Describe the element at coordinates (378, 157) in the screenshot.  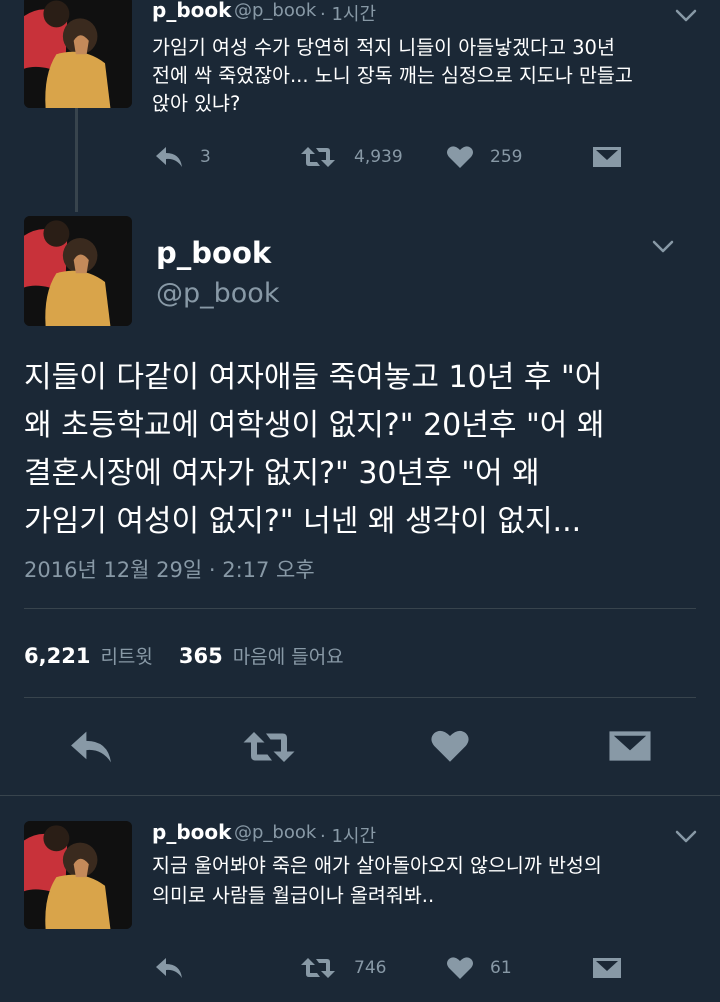
I see `retweet-count: 4,939` at that location.